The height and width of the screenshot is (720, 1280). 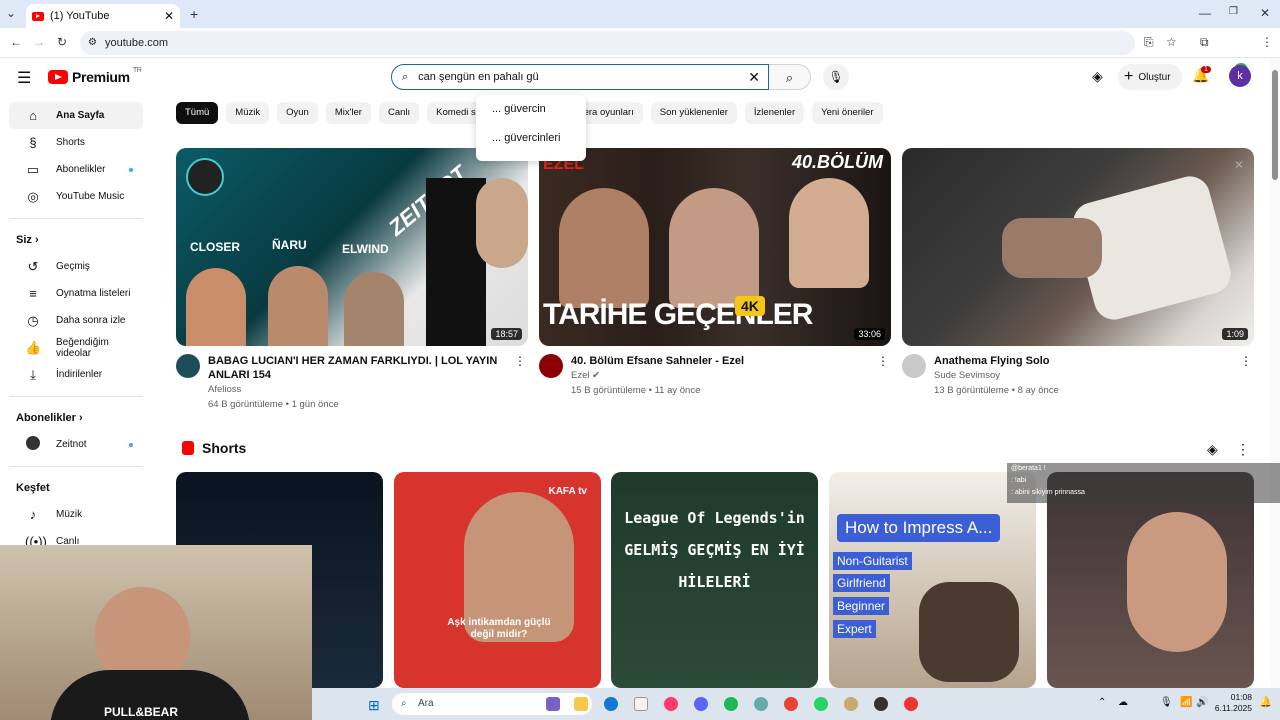 What do you see at coordinates (1266, 702) in the screenshot?
I see `notifications-tray-icon: 🔔` at bounding box center [1266, 702].